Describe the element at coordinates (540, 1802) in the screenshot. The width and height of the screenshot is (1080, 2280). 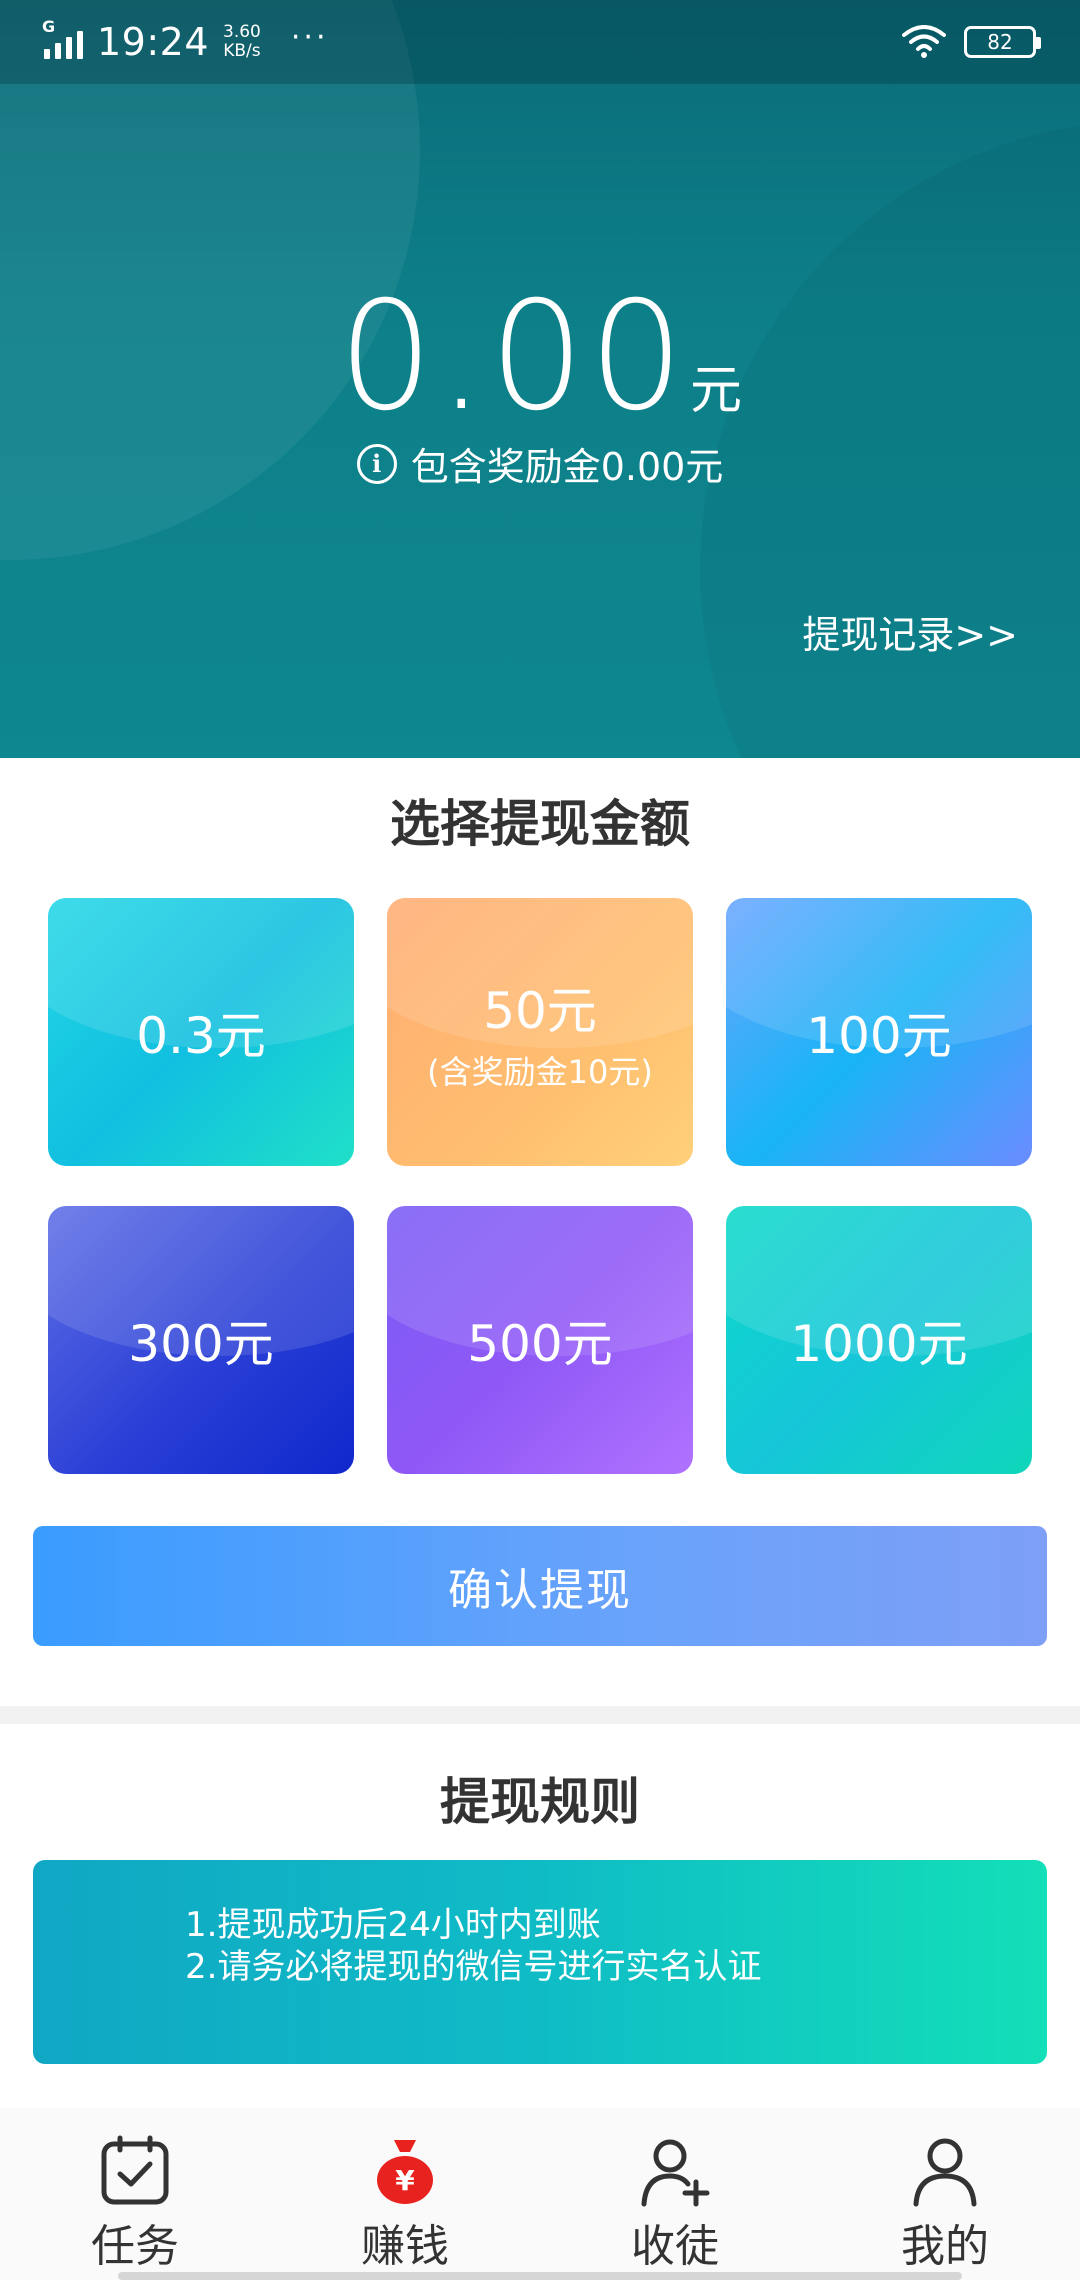
I see `rules-title: 提现规则` at that location.